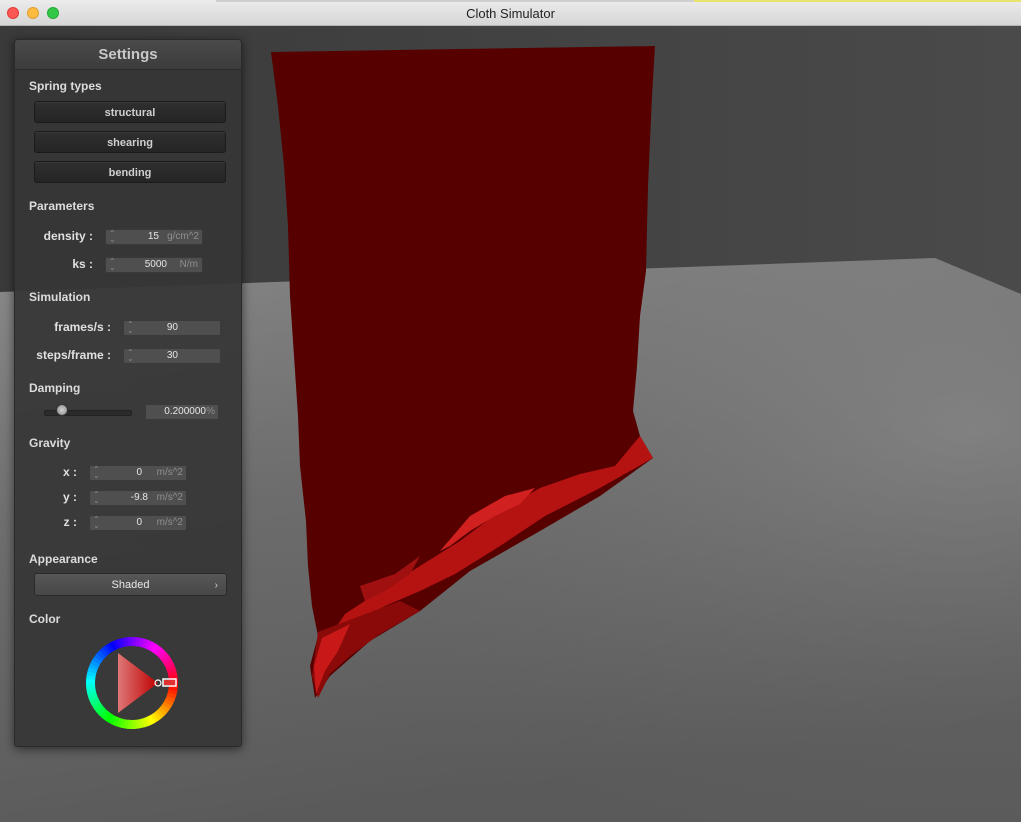 The width and height of the screenshot is (1021, 822). What do you see at coordinates (55, 388) in the screenshot?
I see `damping-heading: Damping` at bounding box center [55, 388].